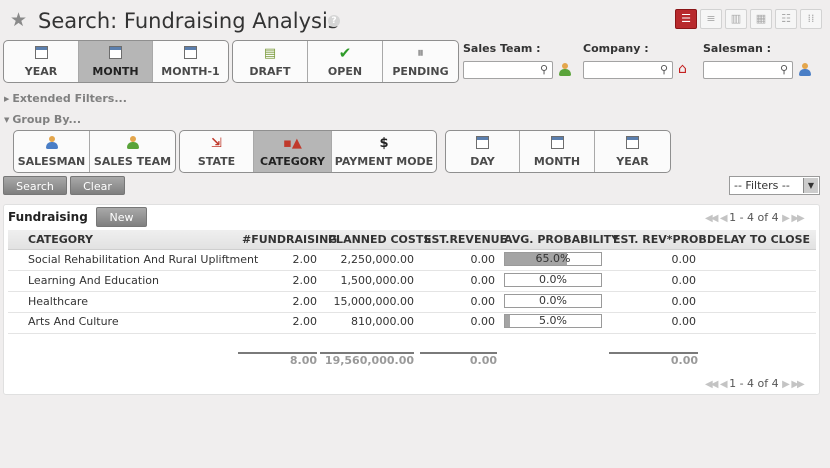 The width and height of the screenshot is (830, 468). What do you see at coordinates (7, 120) in the screenshot?
I see `triangle-down-icon: ▼` at bounding box center [7, 120].